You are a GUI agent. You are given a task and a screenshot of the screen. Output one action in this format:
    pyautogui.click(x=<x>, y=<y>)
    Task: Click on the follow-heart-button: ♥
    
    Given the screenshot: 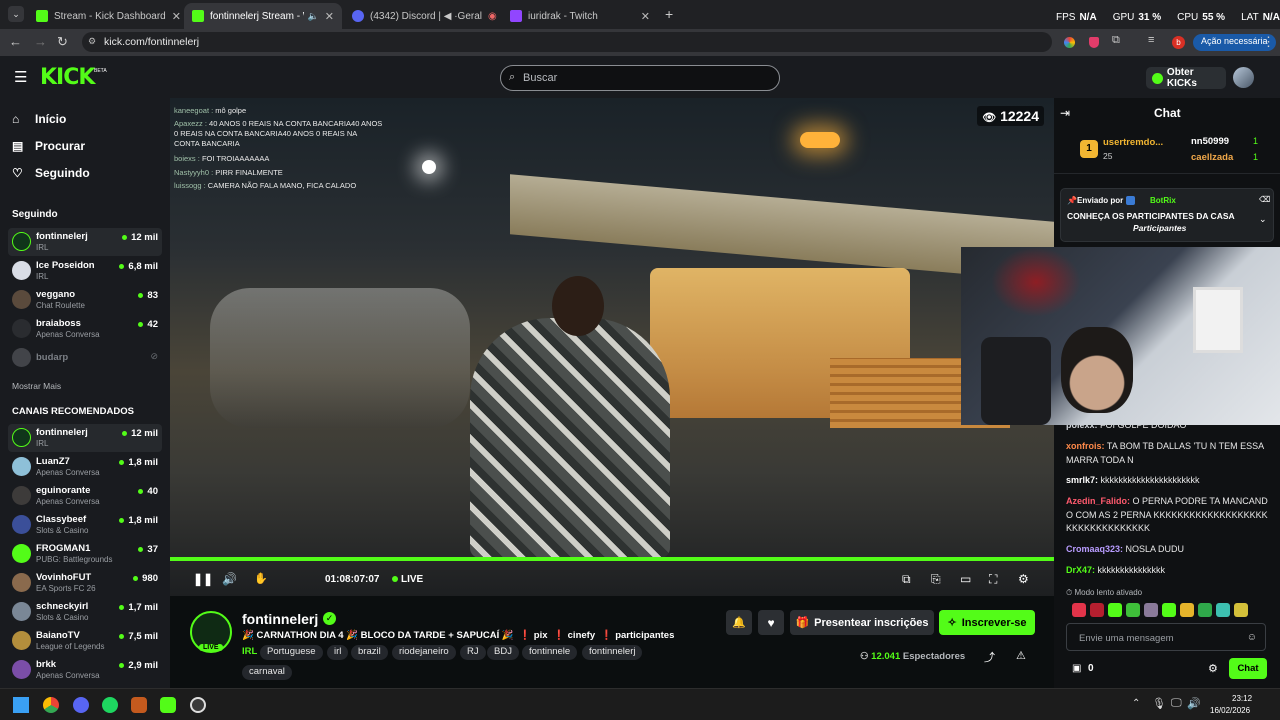 What is the action you would take?
    pyautogui.click(x=771, y=622)
    